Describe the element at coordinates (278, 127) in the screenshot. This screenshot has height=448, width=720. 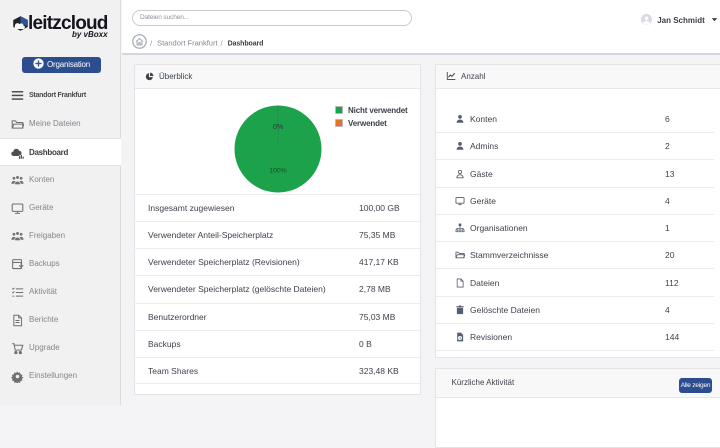
I see `svg-text: 0%` at that location.